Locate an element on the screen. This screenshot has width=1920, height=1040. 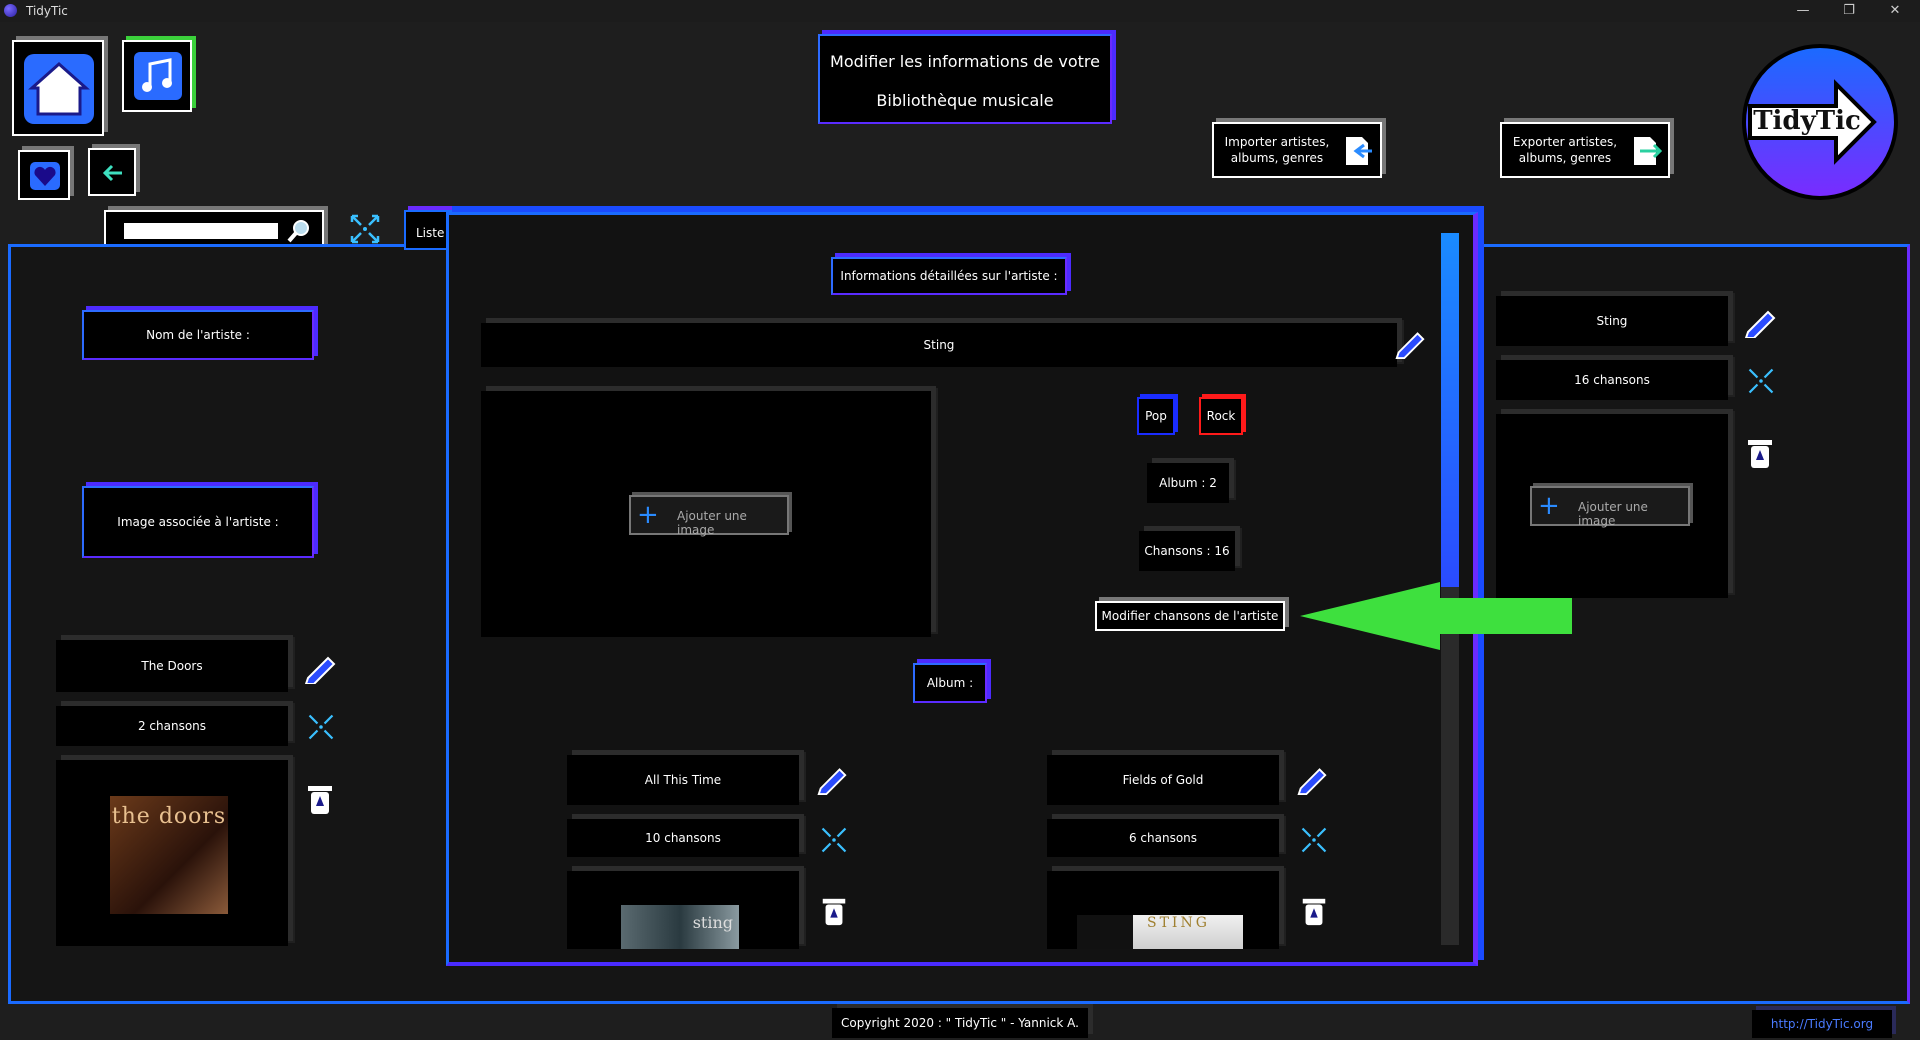
album-count: Album : 2 is located at coordinates (1188, 483).